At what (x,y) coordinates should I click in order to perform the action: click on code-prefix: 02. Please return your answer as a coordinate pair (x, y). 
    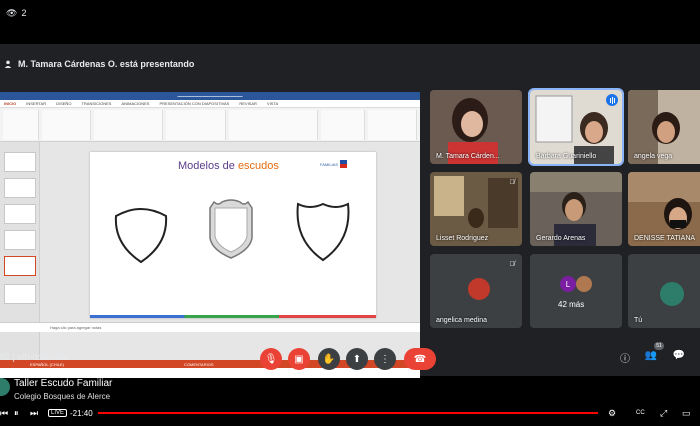
    Looking at the image, I should click on (5, 357).